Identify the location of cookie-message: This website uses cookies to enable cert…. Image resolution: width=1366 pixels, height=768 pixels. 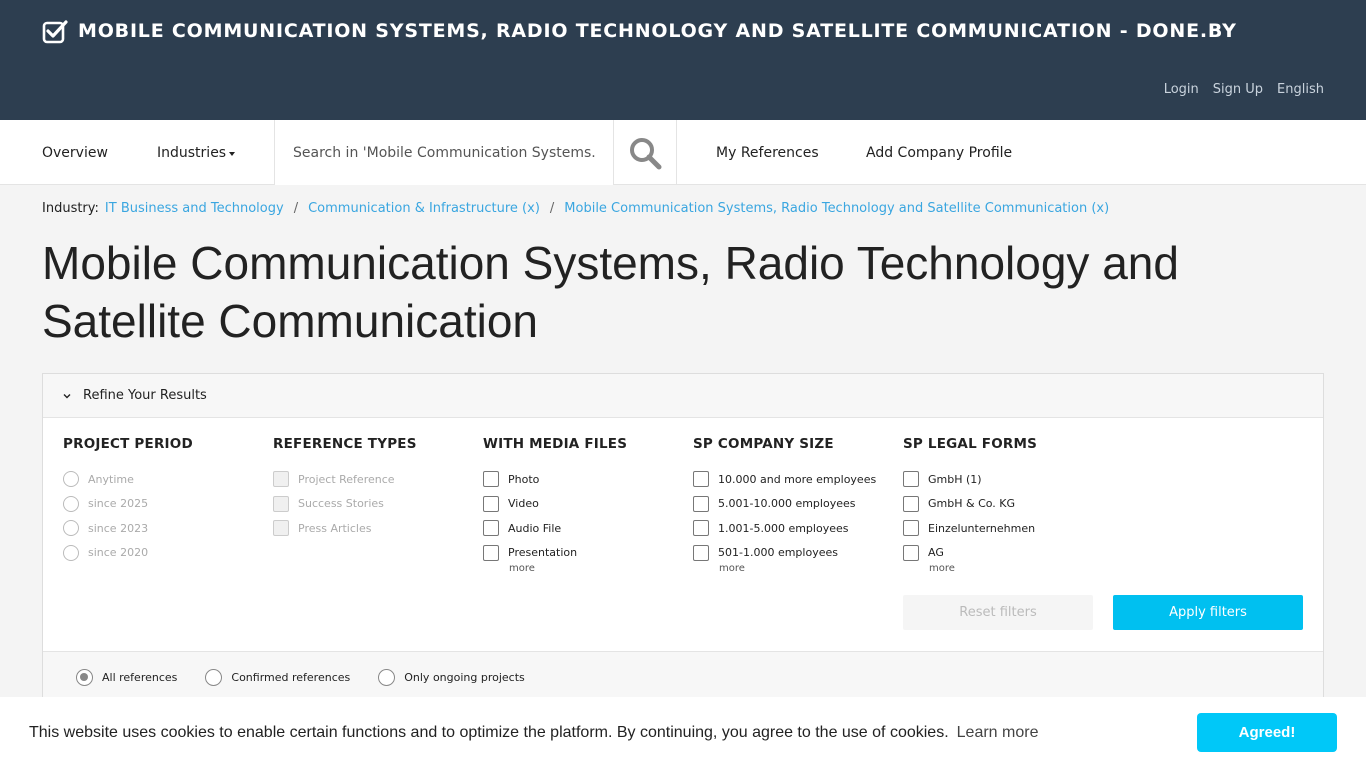
(489, 732).